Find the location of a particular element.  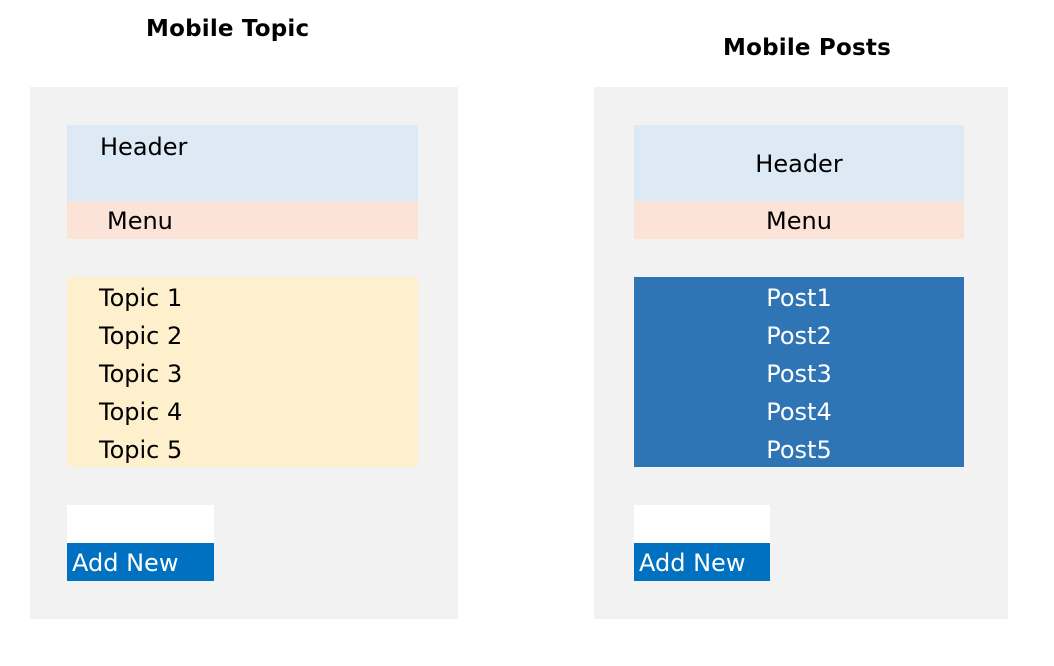

mobile-posts-title: Mobile Posts is located at coordinates (807, 48).